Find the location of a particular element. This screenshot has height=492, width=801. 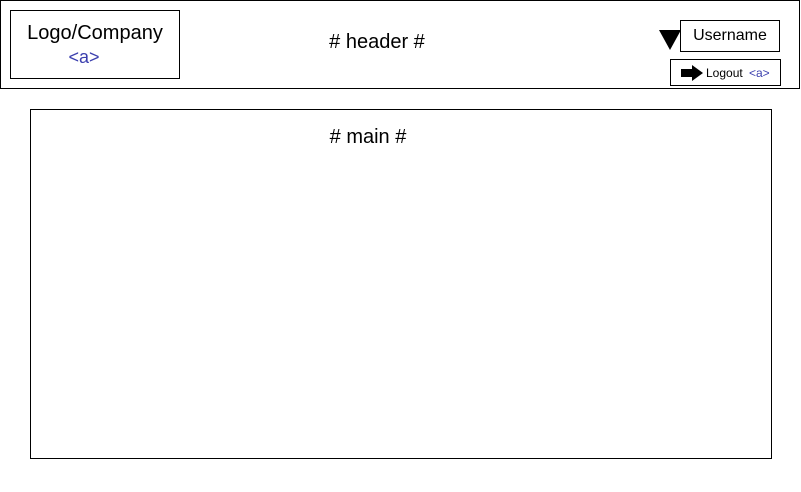

main-title: # main # is located at coordinates (368, 137).